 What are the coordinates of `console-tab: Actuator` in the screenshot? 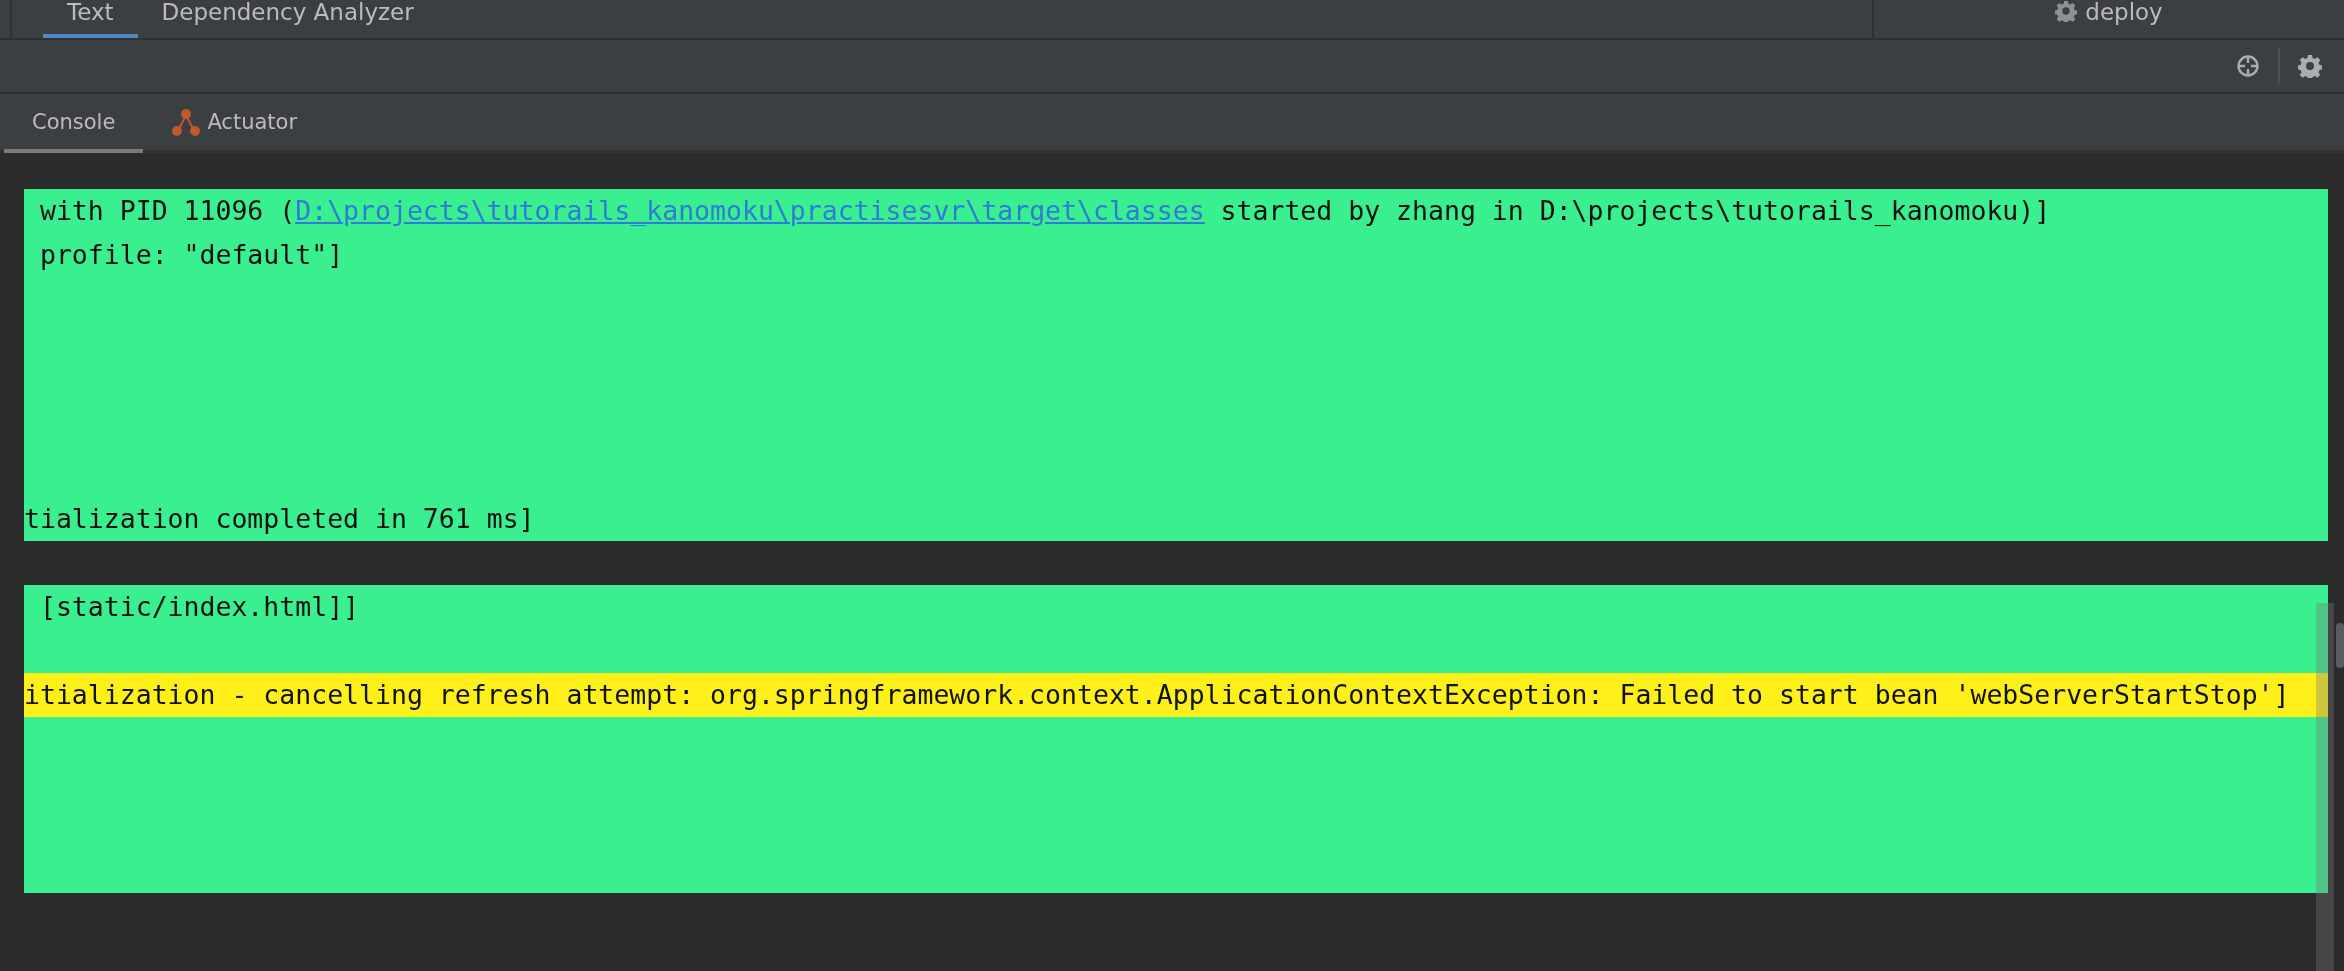 It's located at (234, 123).